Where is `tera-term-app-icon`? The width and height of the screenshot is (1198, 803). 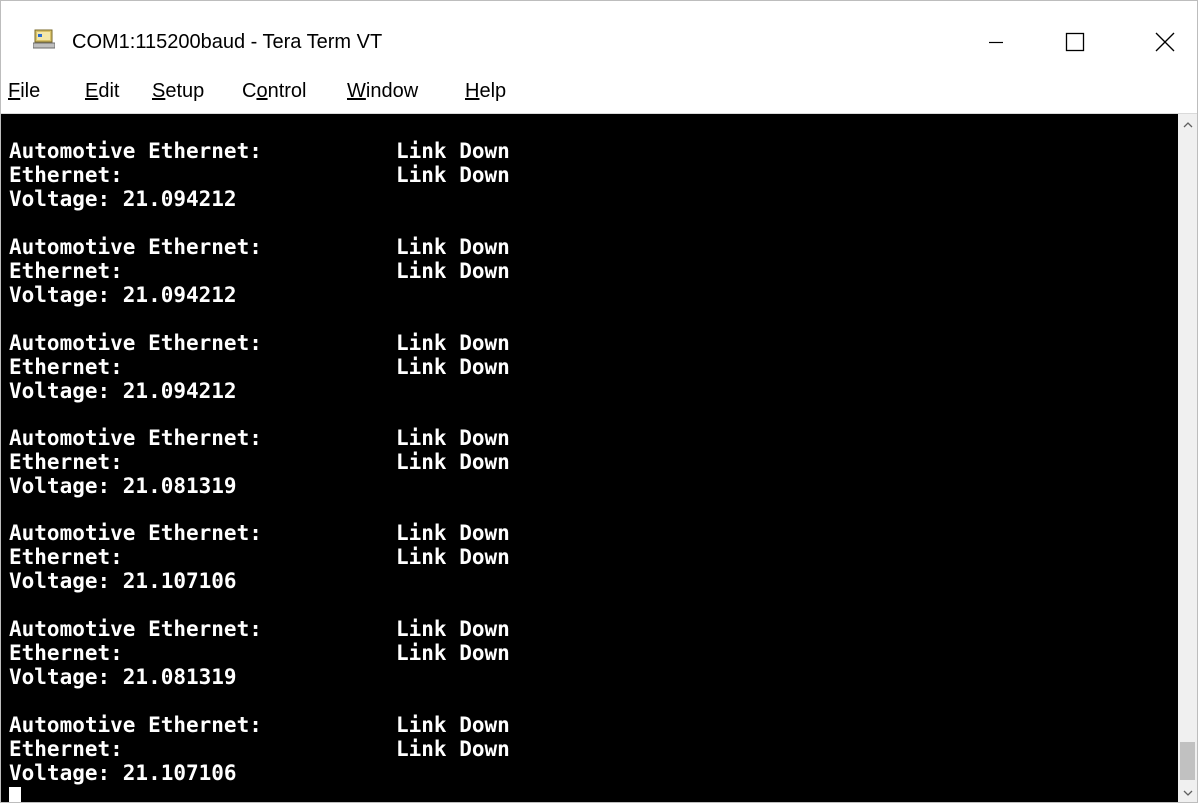
tera-term-app-icon is located at coordinates (44, 39).